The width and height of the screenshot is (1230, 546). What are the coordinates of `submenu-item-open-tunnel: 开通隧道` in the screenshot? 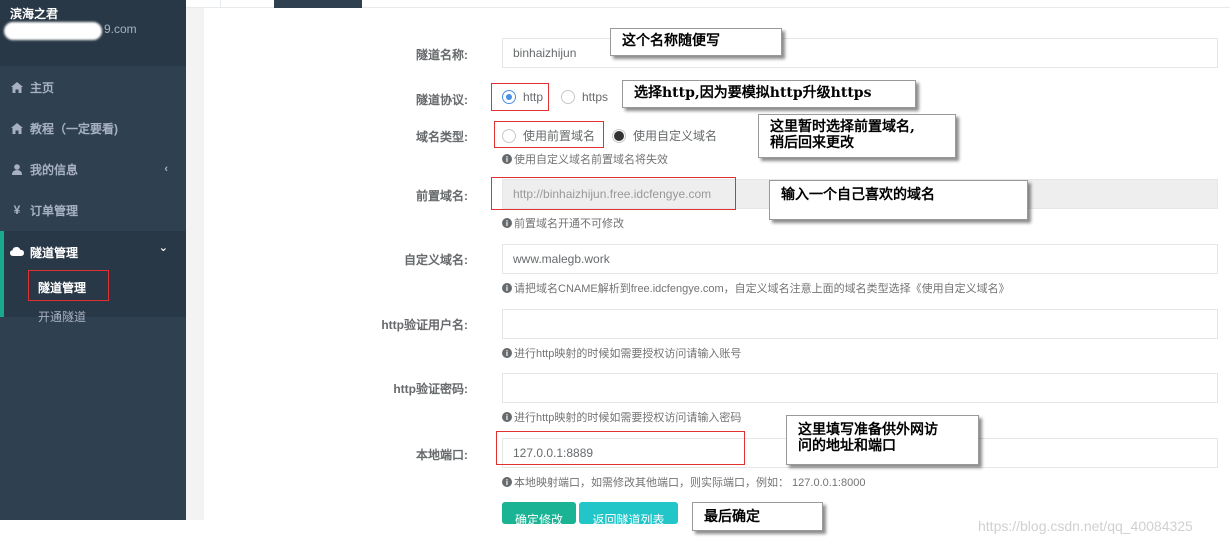 It's located at (62, 316).